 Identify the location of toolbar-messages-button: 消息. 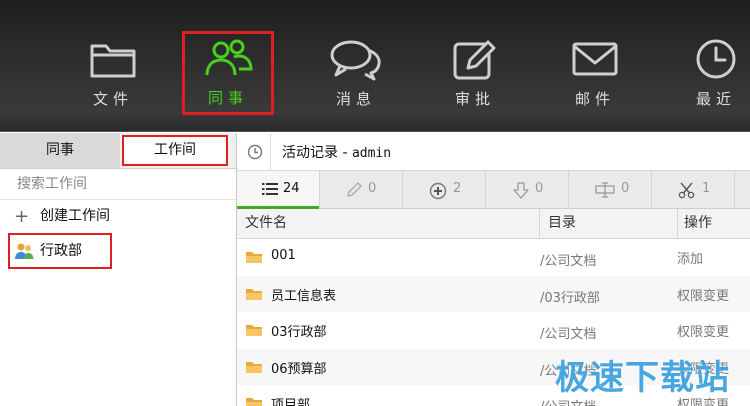
(356, 73).